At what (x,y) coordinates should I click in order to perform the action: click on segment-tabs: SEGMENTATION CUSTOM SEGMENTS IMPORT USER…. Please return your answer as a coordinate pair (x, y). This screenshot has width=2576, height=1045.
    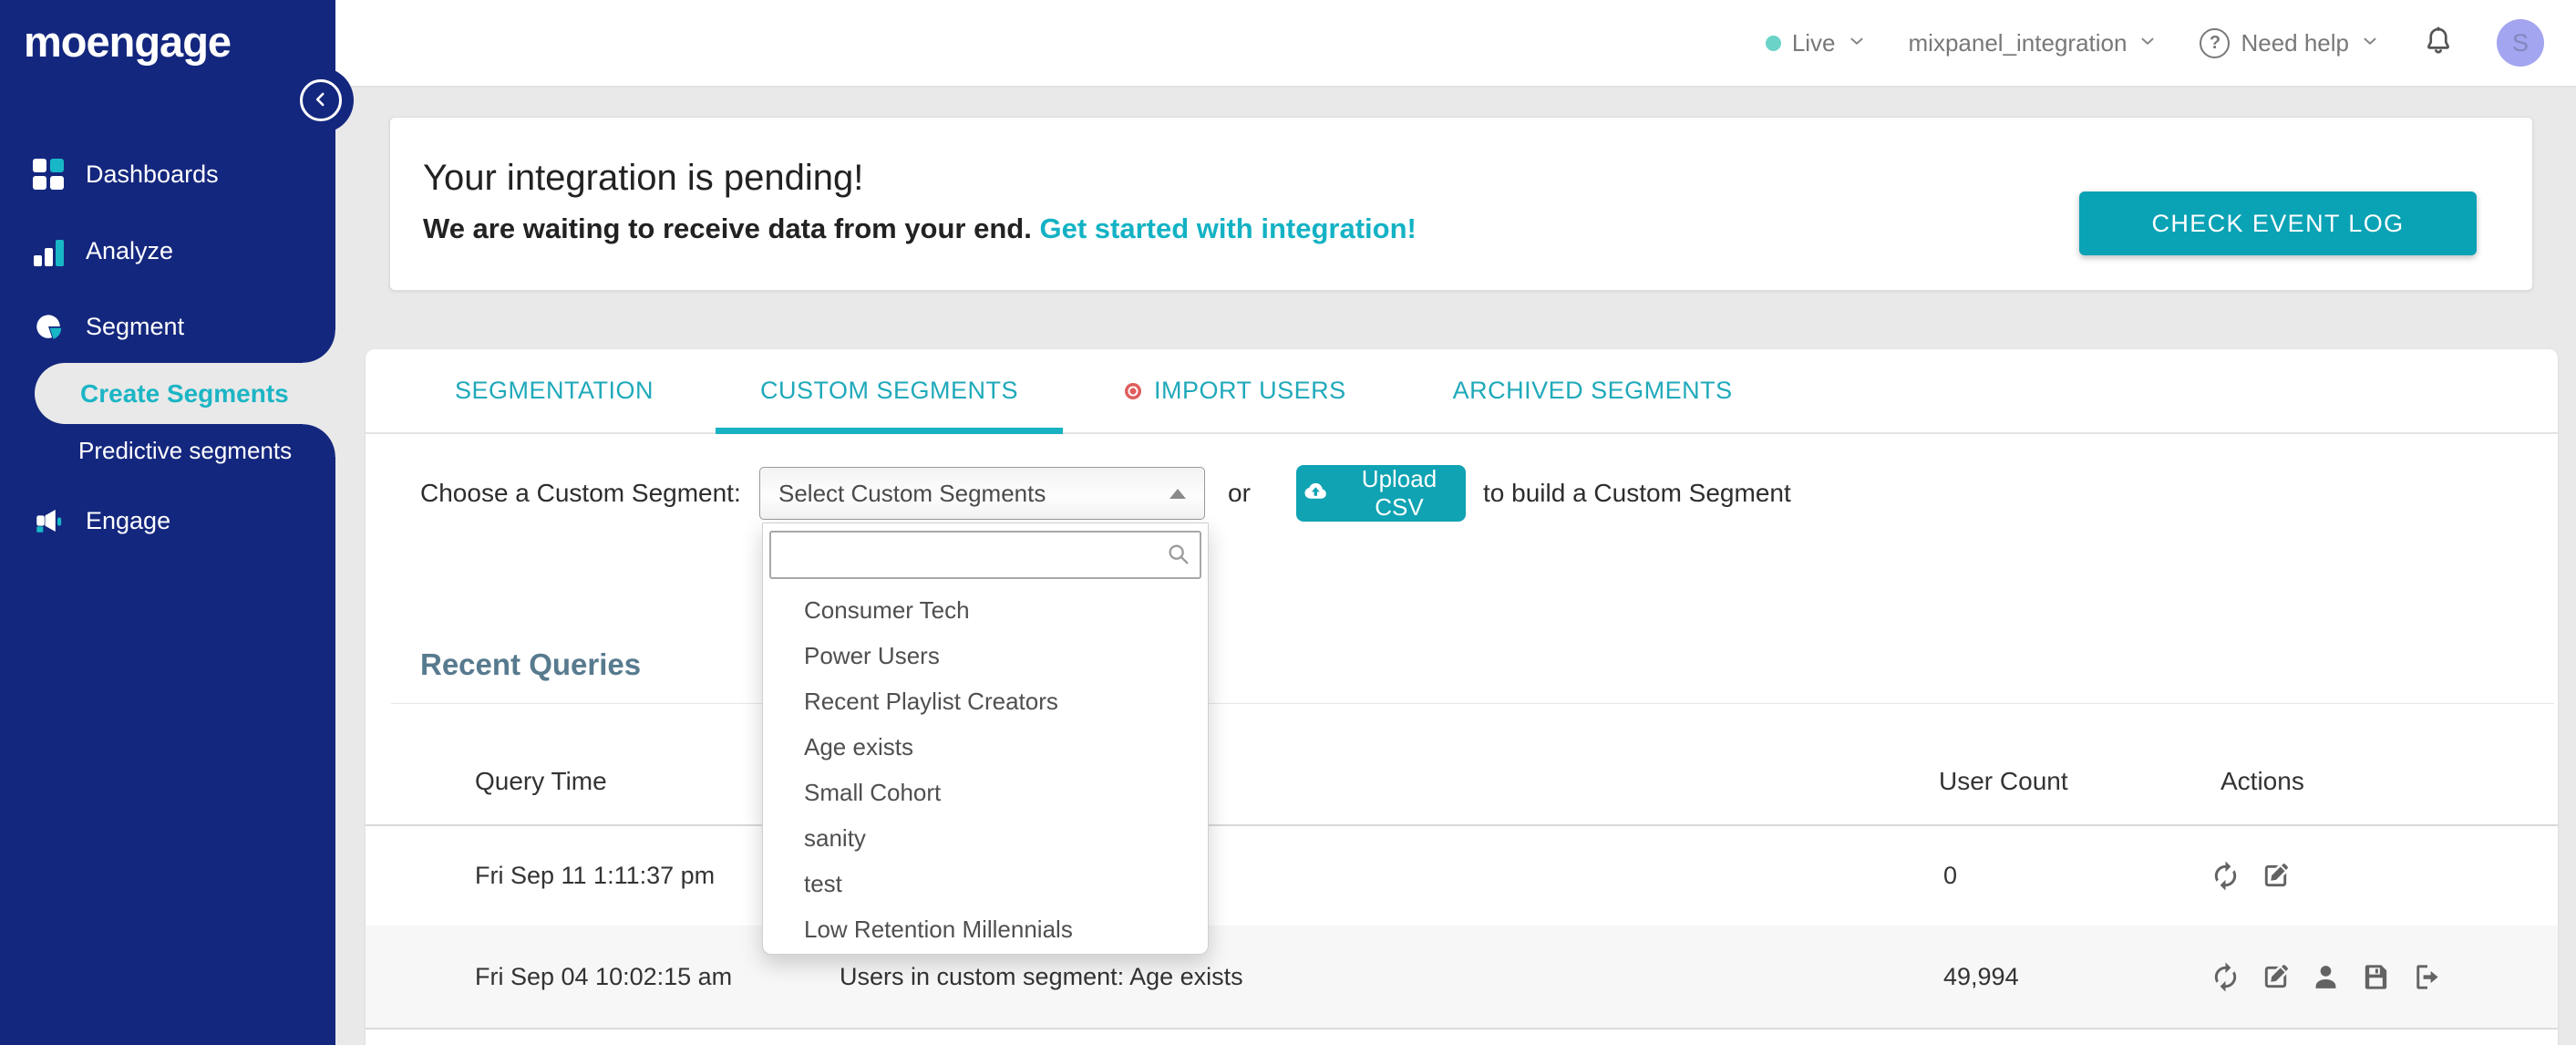
    Looking at the image, I should click on (1462, 391).